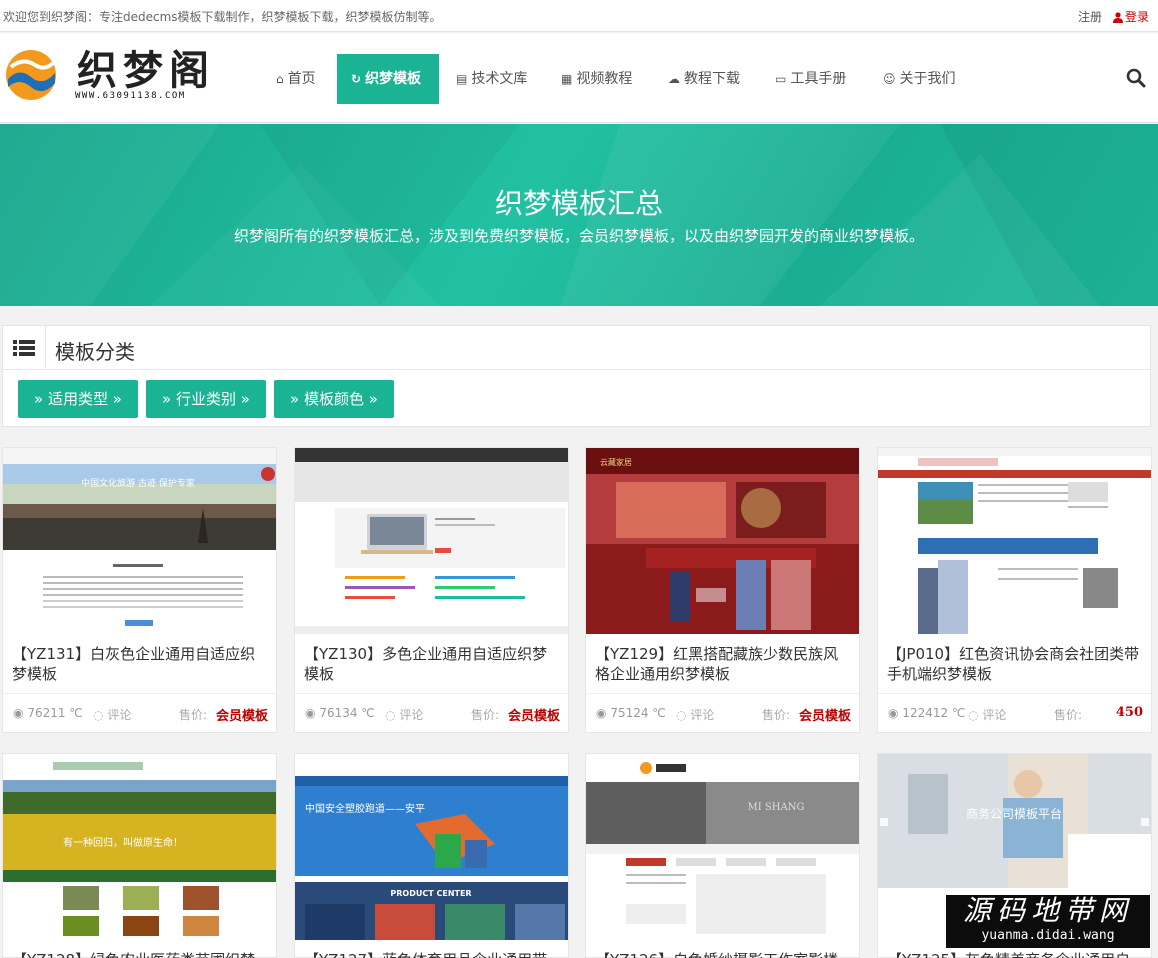 Image resolution: width=1158 pixels, height=958 pixels. What do you see at coordinates (138, 483) in the screenshot?
I see `thumb-caption: 中国文化旅游 古迹 保护专家` at bounding box center [138, 483].